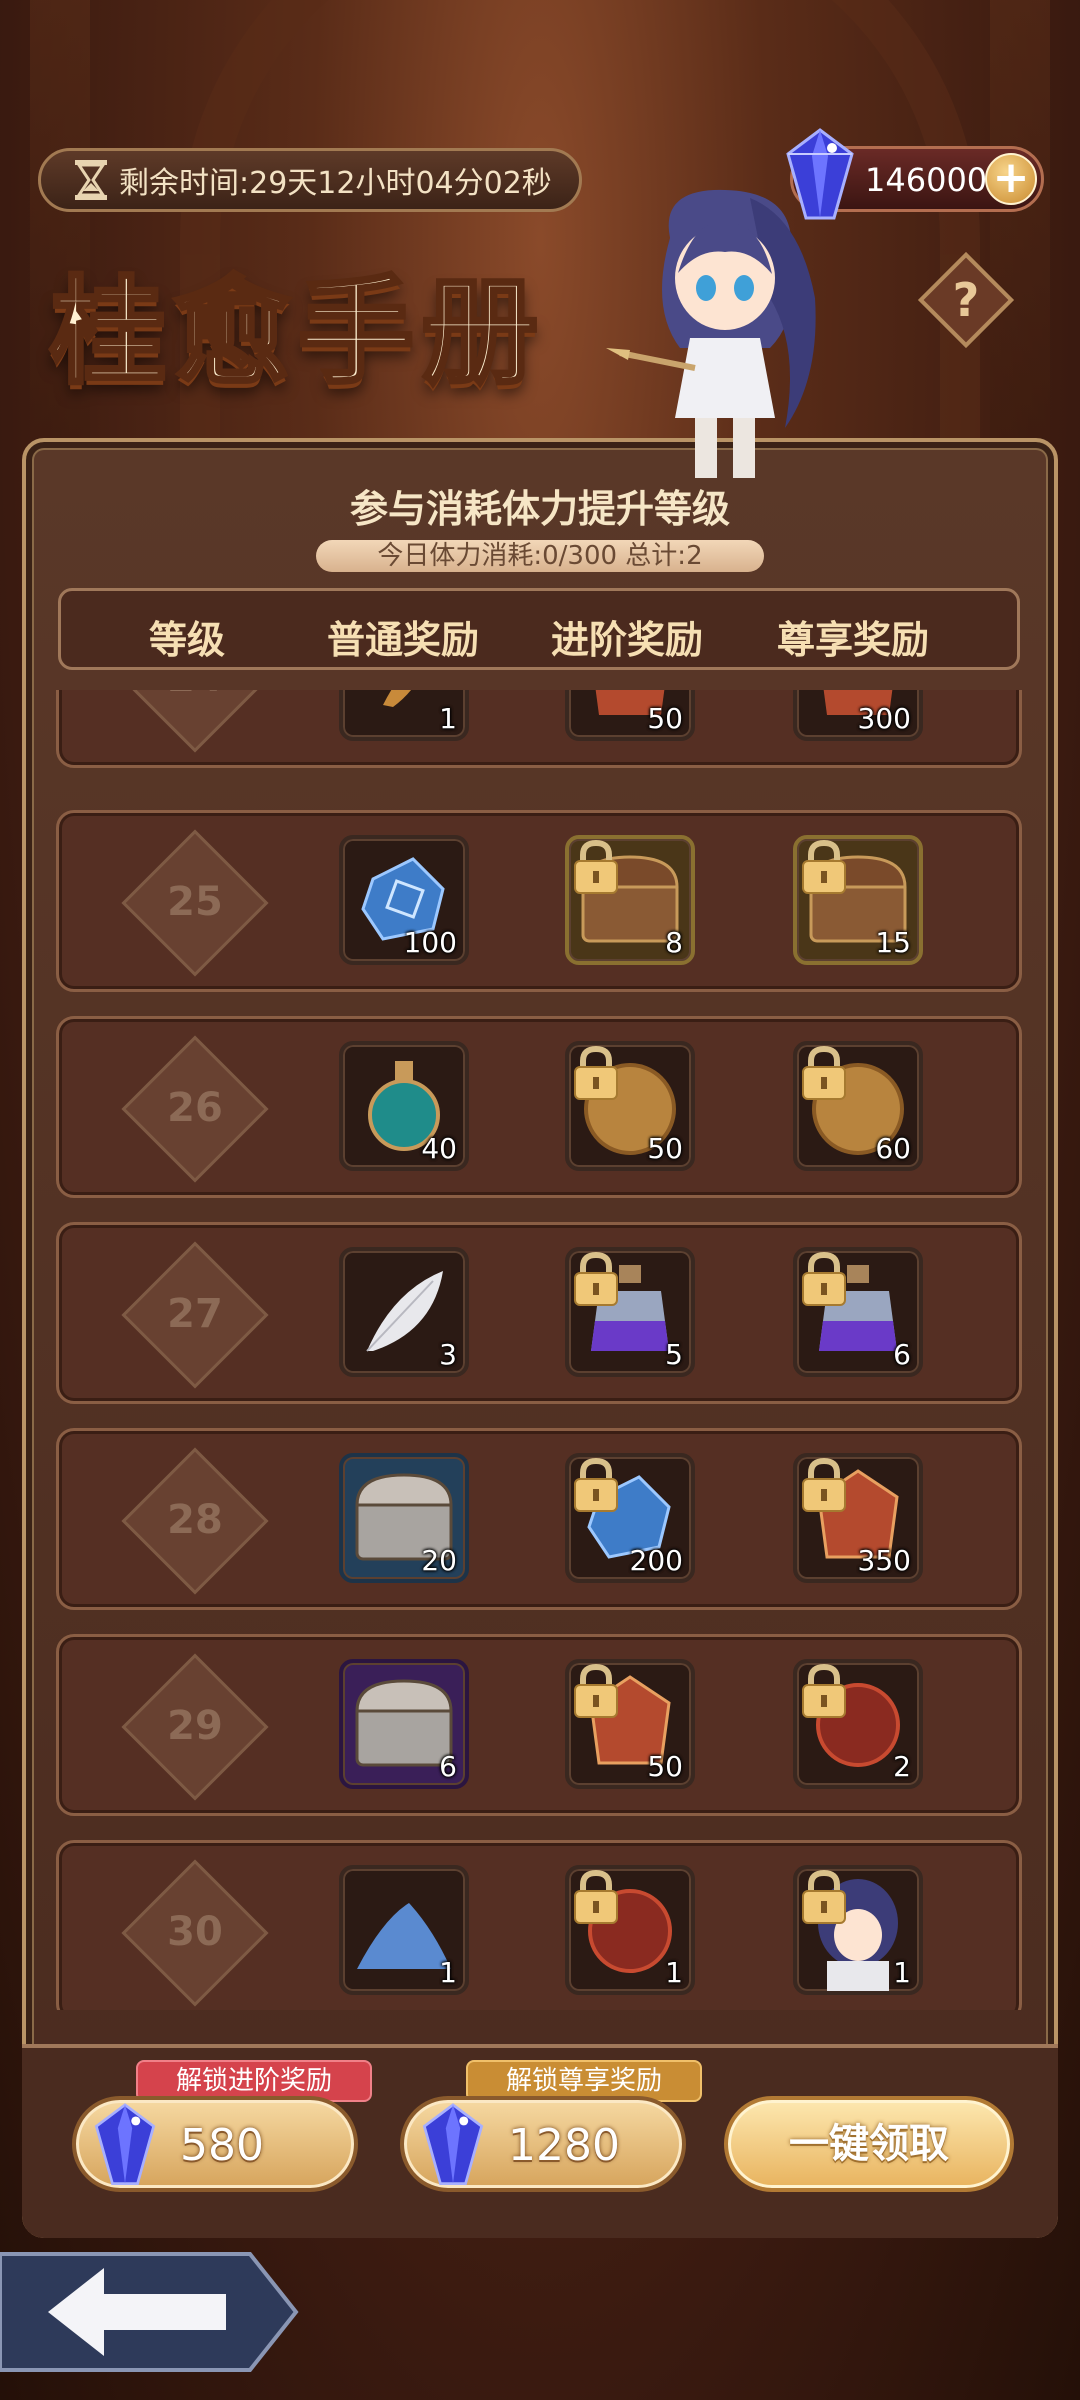 This screenshot has width=1080, height=2400. What do you see at coordinates (630, 1930) in the screenshot?
I see `advanced-reward-slot: 1` at bounding box center [630, 1930].